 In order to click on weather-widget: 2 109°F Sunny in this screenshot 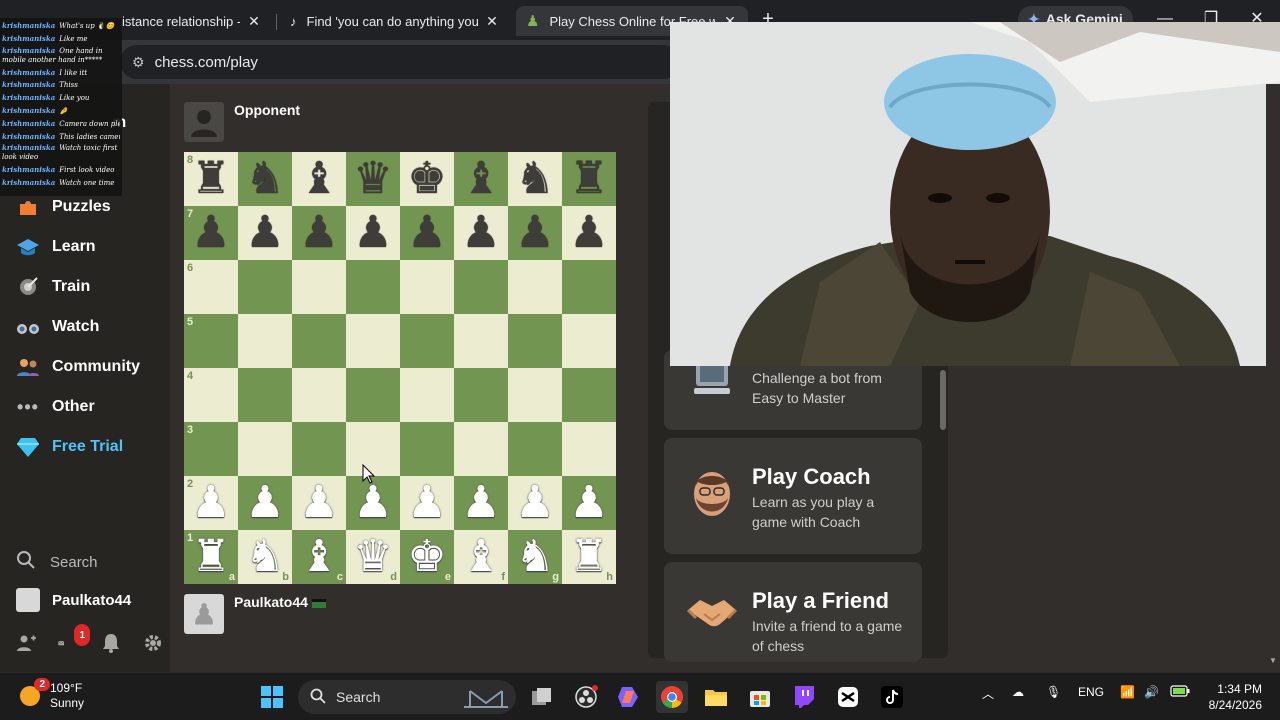, I will do `click(51, 694)`.